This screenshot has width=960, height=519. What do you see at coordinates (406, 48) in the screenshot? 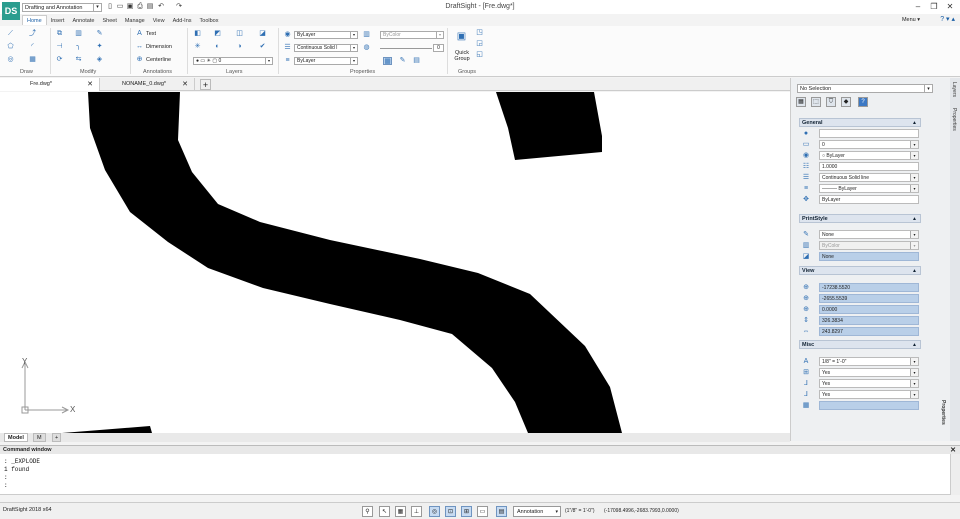
I see `transparency-slider` at bounding box center [406, 48].